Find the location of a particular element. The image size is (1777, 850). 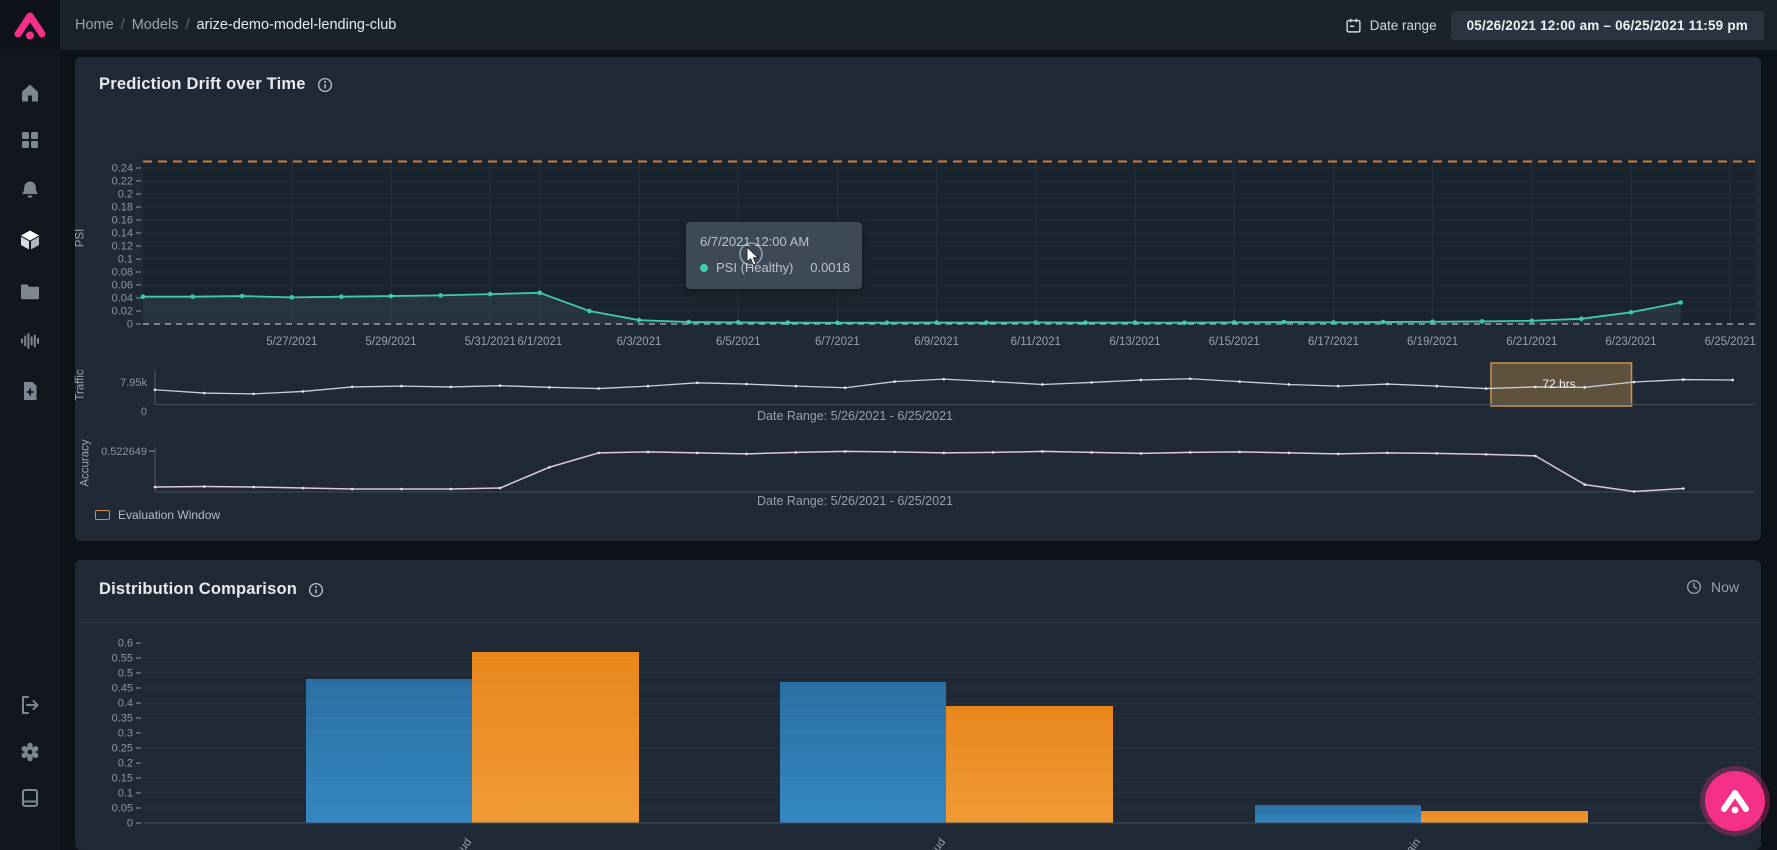

svg-text: 0.05 is located at coordinates (122, 809).